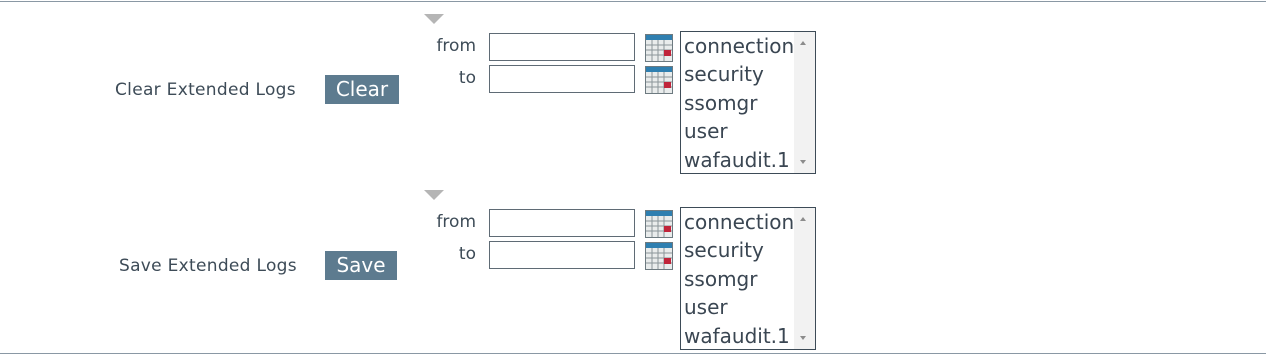 The height and width of the screenshot is (361, 1266). Describe the element at coordinates (362, 89) in the screenshot. I see `clear-button: Clear` at that location.